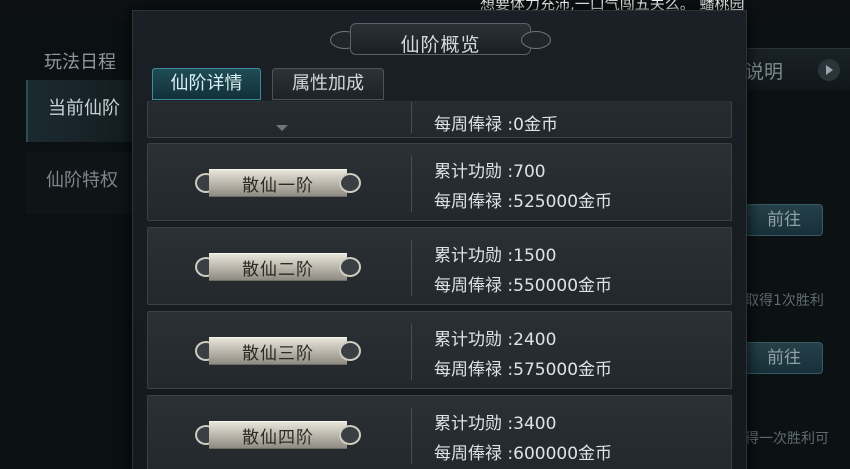 The height and width of the screenshot is (469, 850). What do you see at coordinates (440, 45) in the screenshot?
I see `panel-title: 仙阶概览` at bounding box center [440, 45].